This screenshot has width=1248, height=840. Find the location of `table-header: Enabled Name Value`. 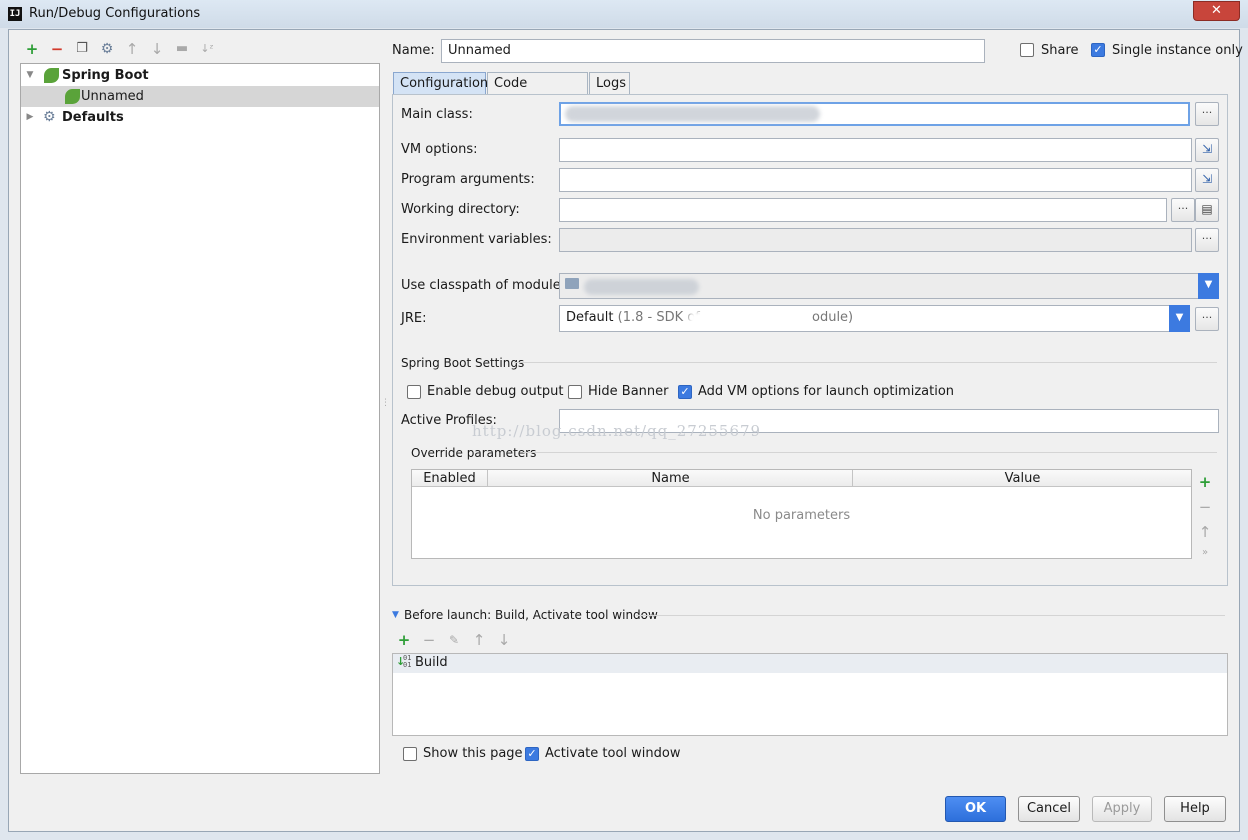

table-header: Enabled Name Value is located at coordinates (801, 478).